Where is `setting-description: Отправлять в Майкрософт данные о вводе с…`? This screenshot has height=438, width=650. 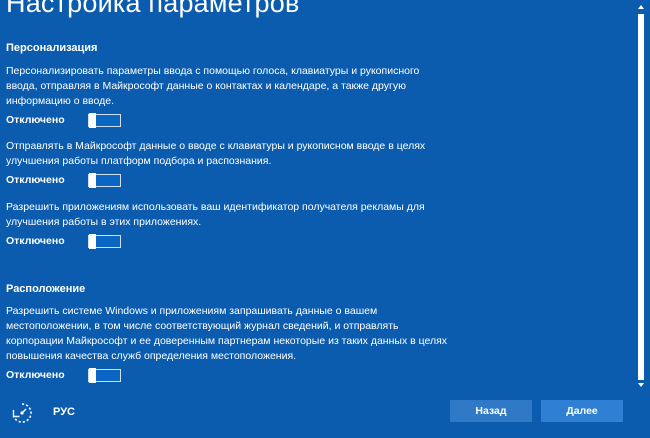 setting-description: Отправлять в Майкрософт данные о вводе с… is located at coordinates (216, 153).